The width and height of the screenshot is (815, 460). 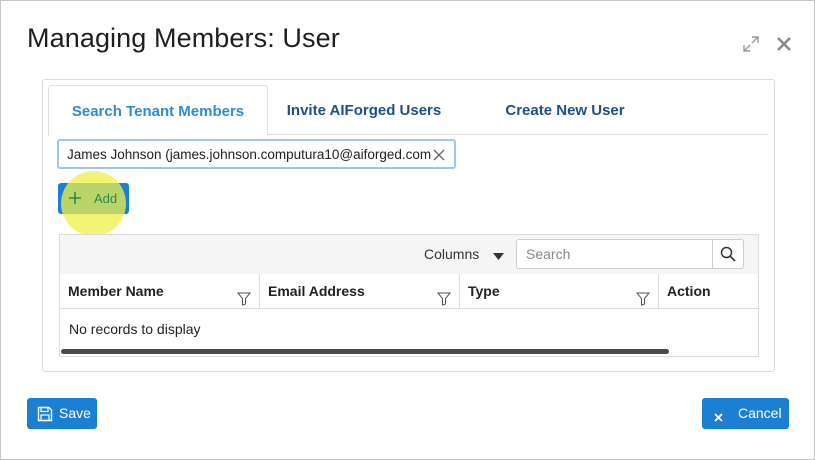 I want to click on search-icon, so click(x=728, y=254).